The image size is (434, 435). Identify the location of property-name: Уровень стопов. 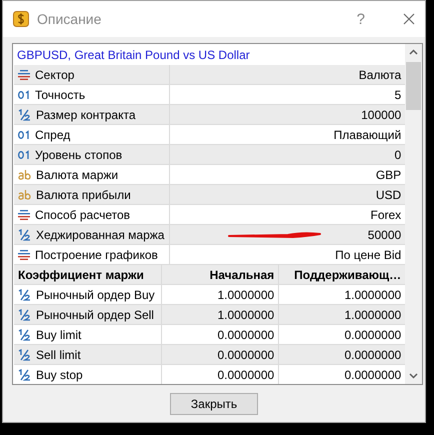
(78, 155).